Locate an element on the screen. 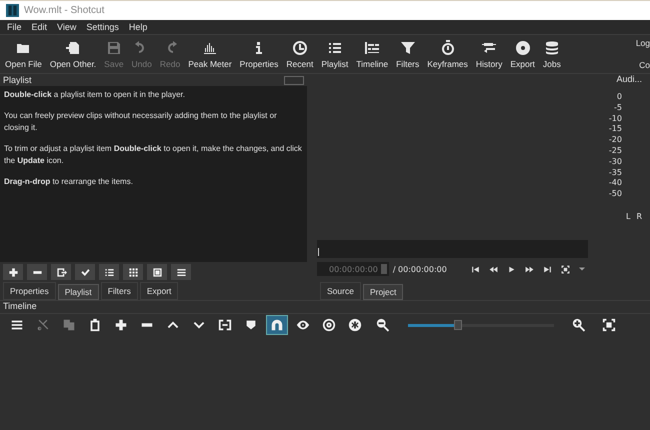 This screenshot has height=430, width=650. stopwatch-icon is located at coordinates (448, 48).